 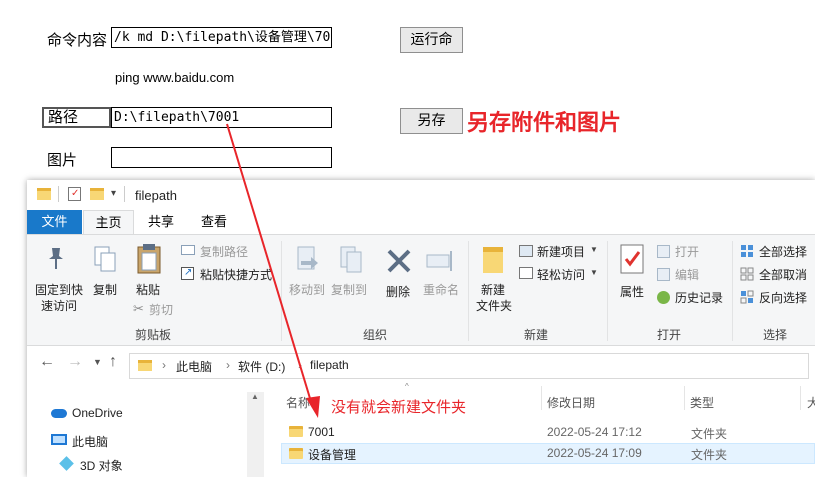 What do you see at coordinates (375, 335) in the screenshot?
I see `organize-group-label: 组织` at bounding box center [375, 335].